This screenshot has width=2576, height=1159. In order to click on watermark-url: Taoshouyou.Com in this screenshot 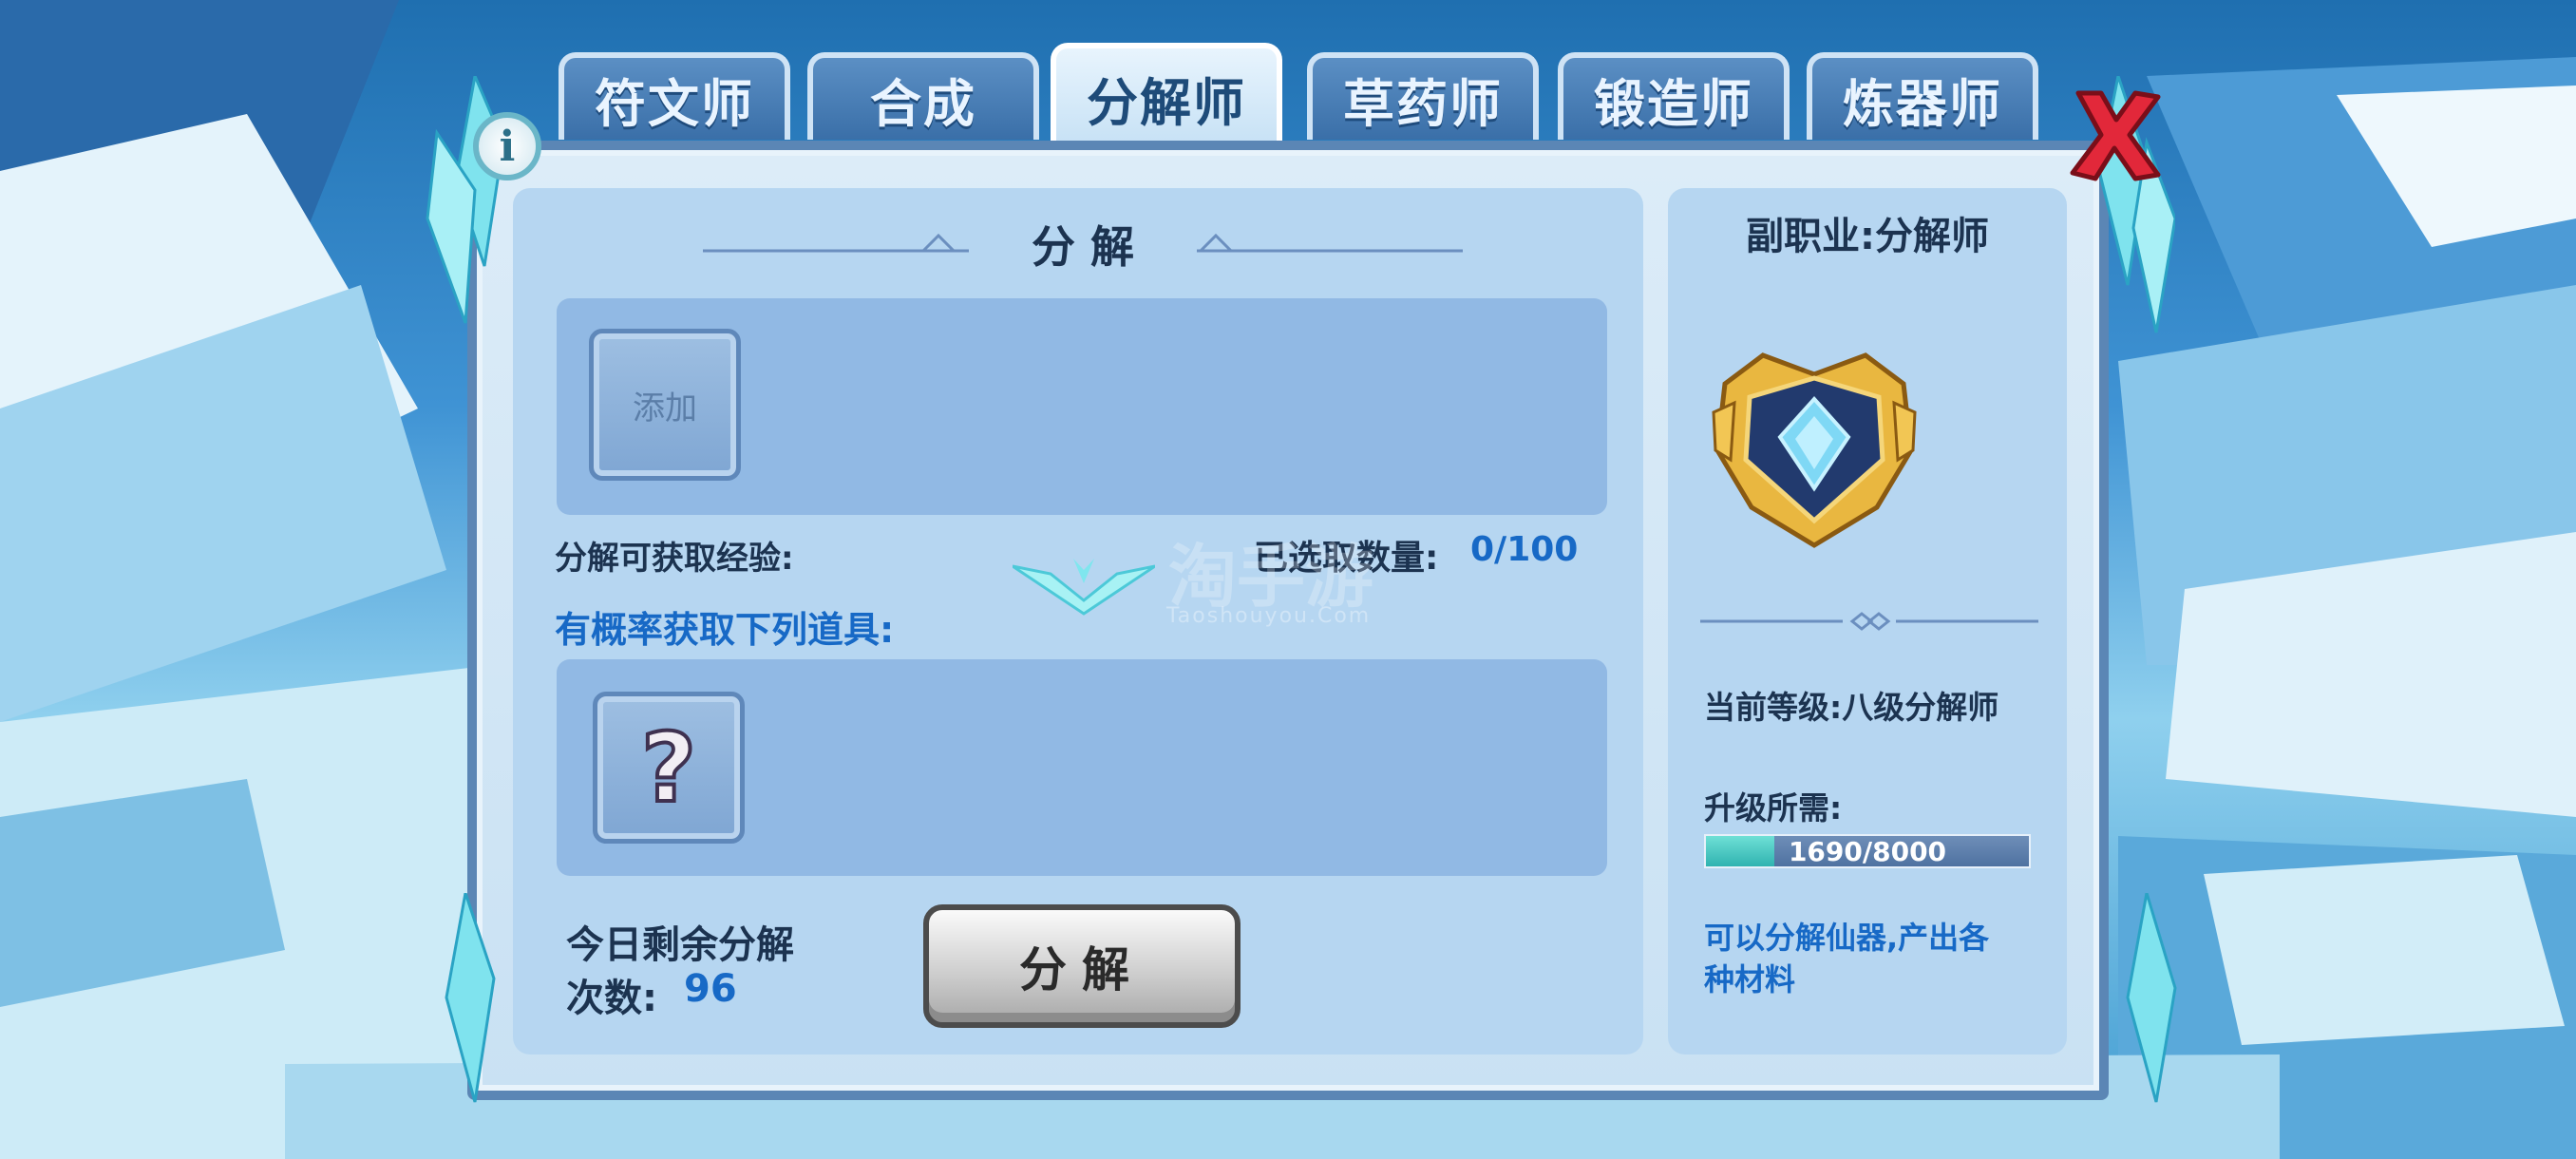, I will do `click(1269, 616)`.